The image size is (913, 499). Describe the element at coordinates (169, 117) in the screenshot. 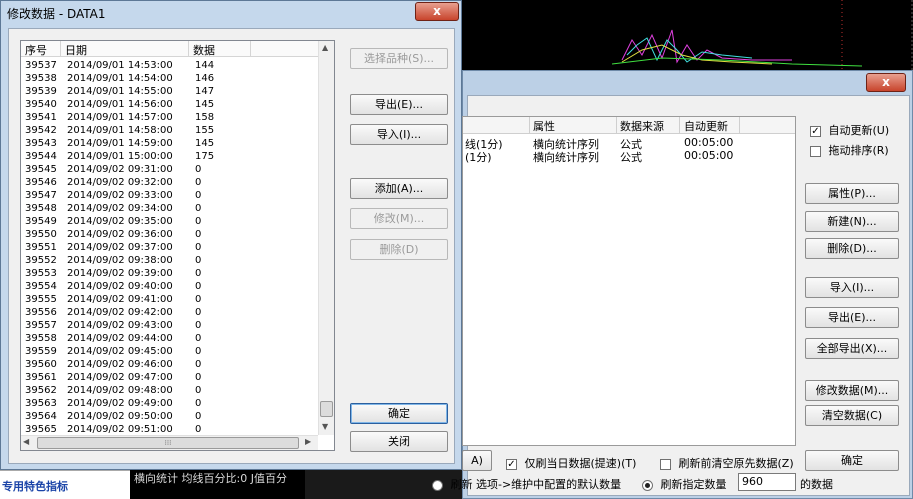

I see `table-row: 39541 2014/09/01 14:57:00 158` at that location.